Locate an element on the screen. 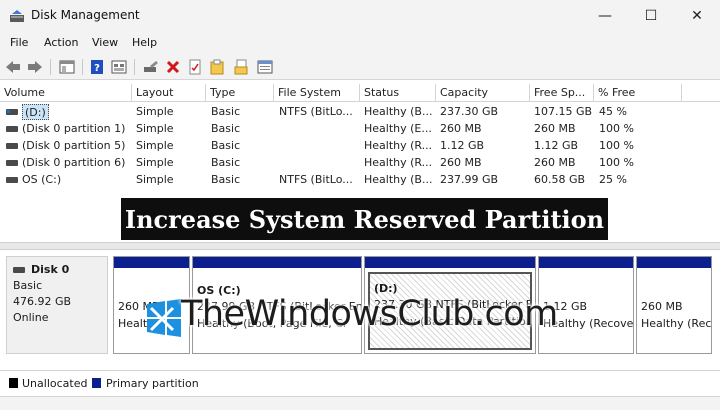 Image resolution: width=720 pixels, height=410 pixels. properties-button is located at coordinates (119, 67).